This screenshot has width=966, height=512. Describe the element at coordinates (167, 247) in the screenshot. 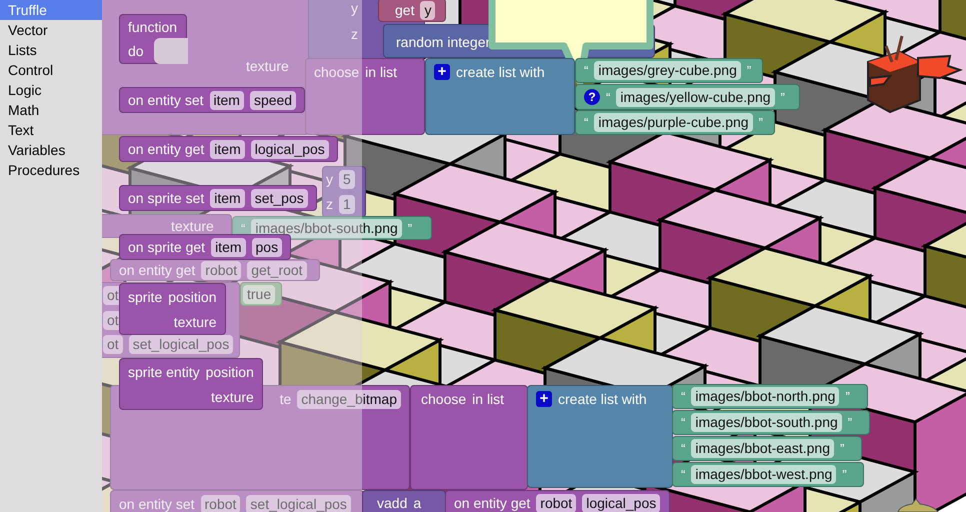

I see `block-label: on sprite get` at that location.